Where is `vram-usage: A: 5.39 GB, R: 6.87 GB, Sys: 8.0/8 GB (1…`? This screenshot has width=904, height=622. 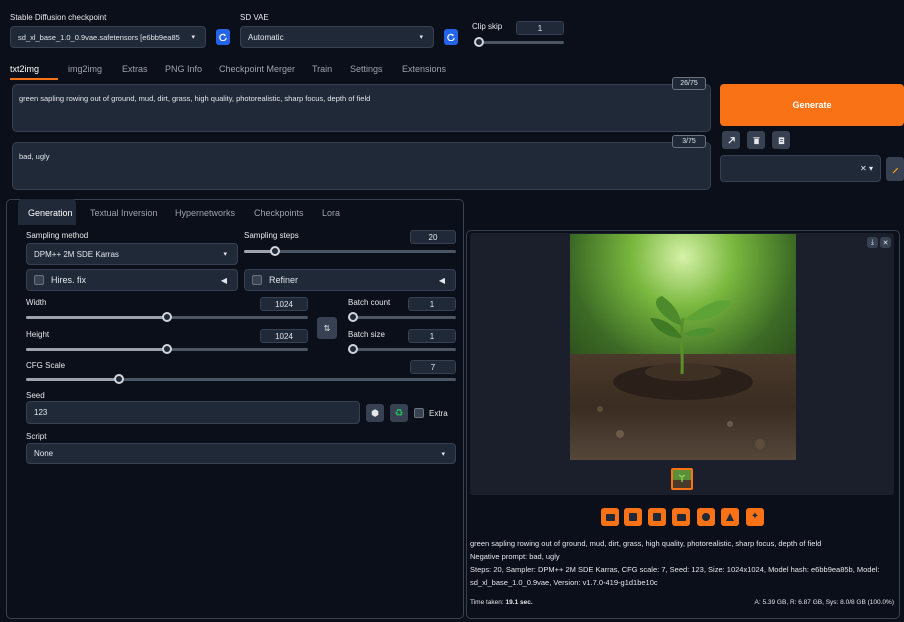 vram-usage: A: 5.39 GB, R: 6.87 GB, Sys: 8.0/8 GB (1… is located at coordinates (824, 602).